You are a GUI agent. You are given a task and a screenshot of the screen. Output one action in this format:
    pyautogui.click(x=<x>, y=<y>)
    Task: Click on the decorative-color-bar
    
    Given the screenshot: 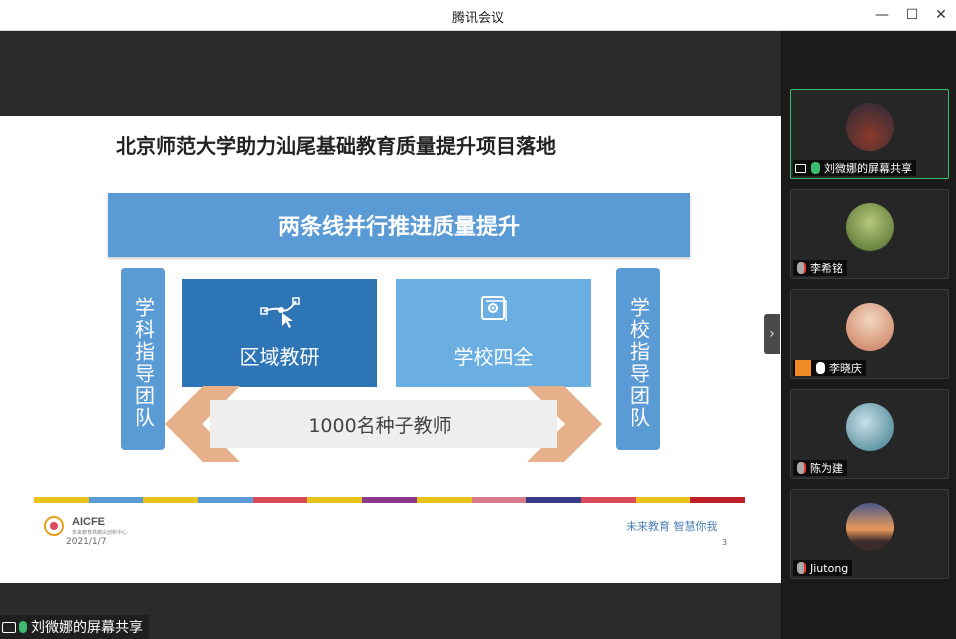 What is the action you would take?
    pyautogui.click(x=389, y=500)
    